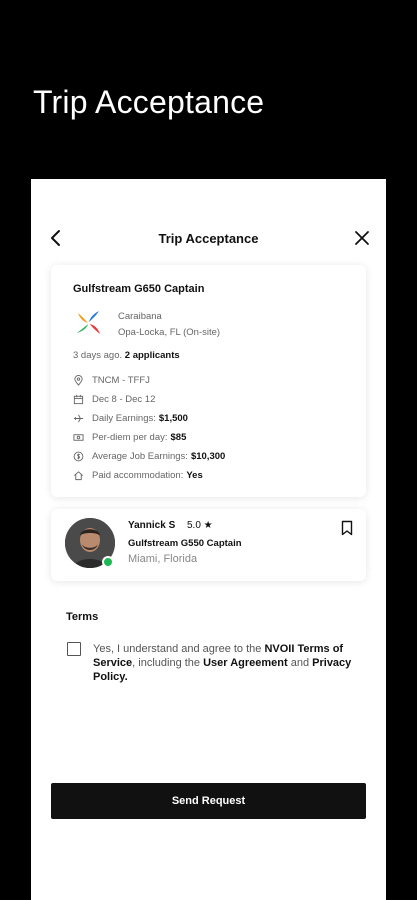 The width and height of the screenshot is (417, 900). What do you see at coordinates (74, 649) in the screenshot?
I see `terms-checkbox` at bounding box center [74, 649].